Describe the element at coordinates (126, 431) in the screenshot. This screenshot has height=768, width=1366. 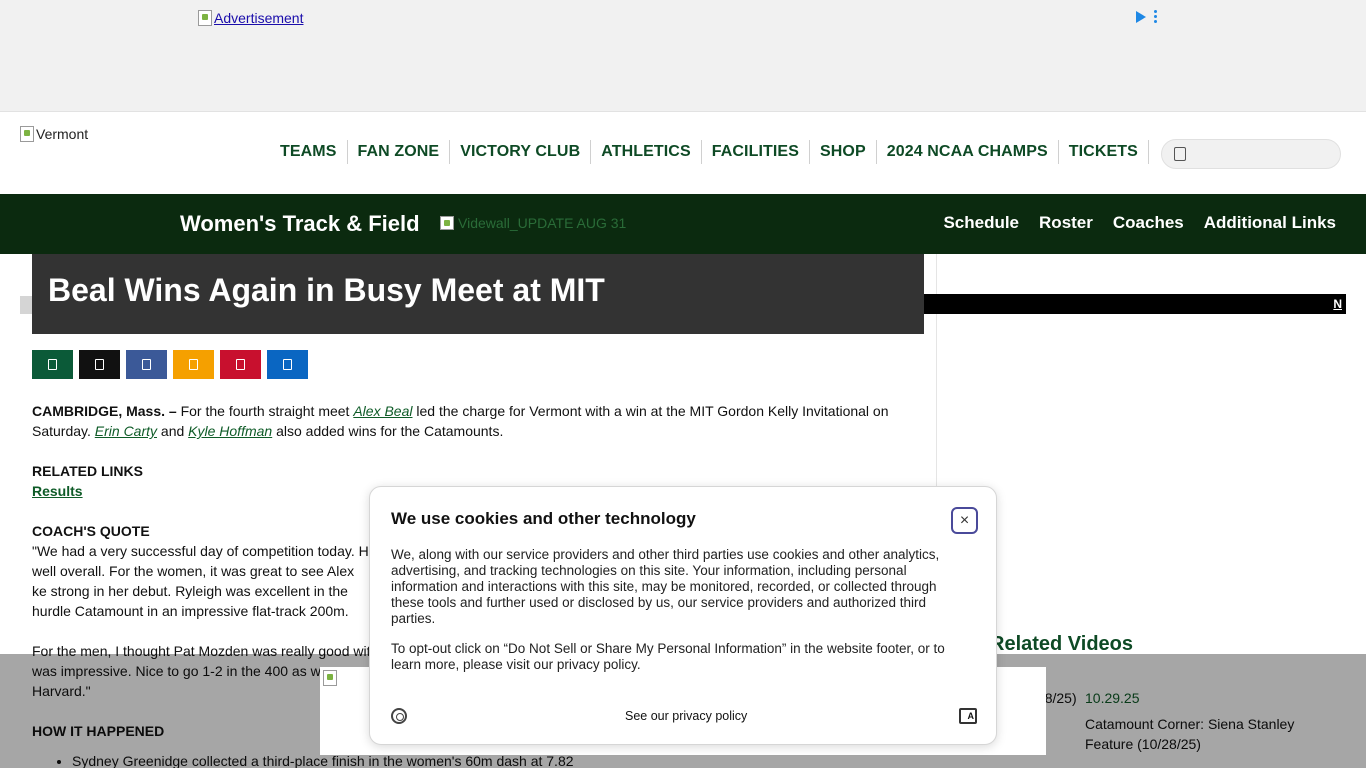
I see `athlete-link-erin-carty: Erin Carty` at that location.